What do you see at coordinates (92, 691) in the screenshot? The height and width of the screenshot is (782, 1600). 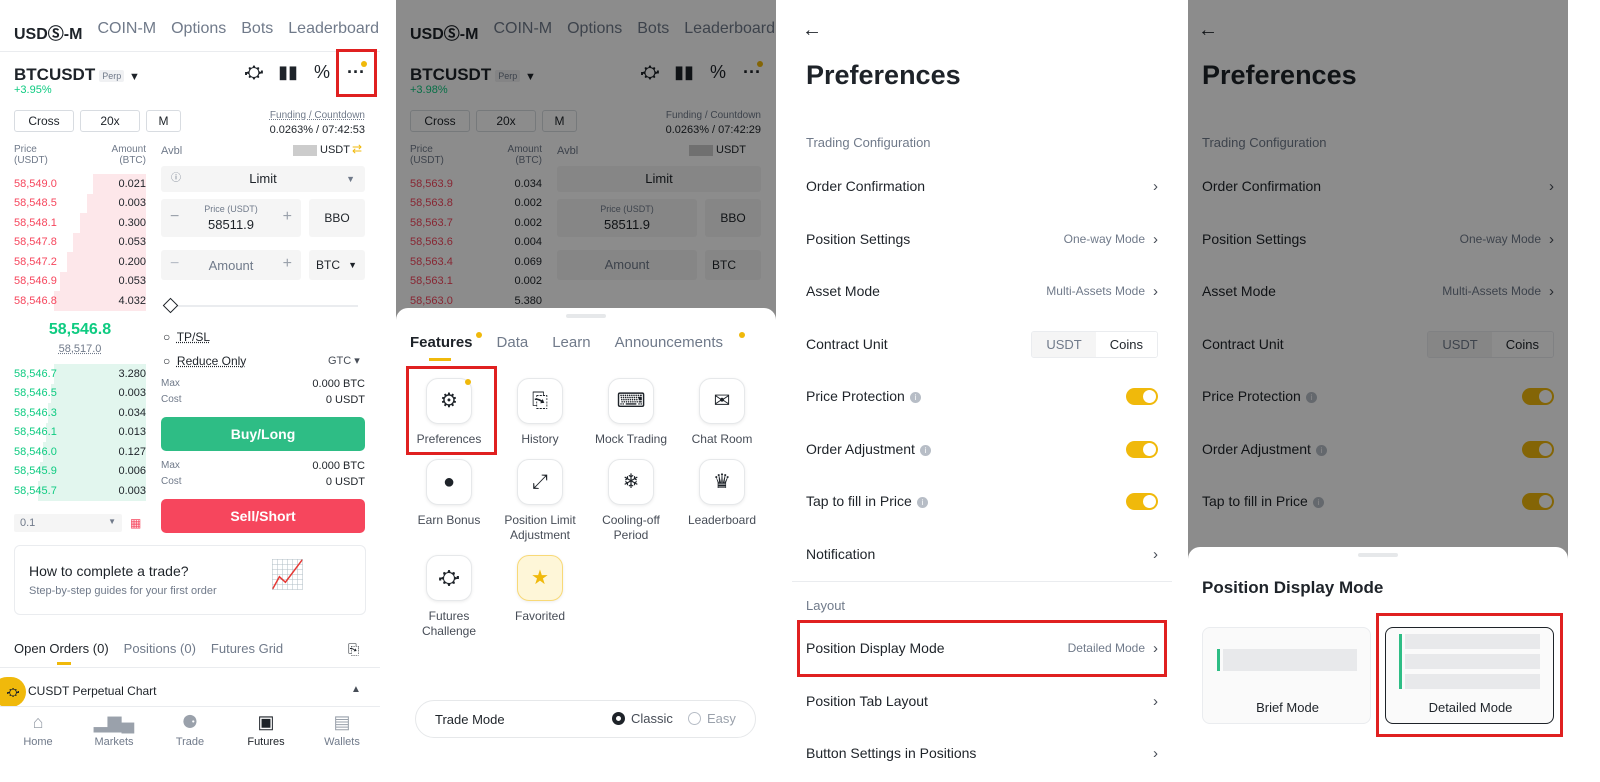 I see `chart-bar-label: CUSDT Perpetual Chart` at bounding box center [92, 691].